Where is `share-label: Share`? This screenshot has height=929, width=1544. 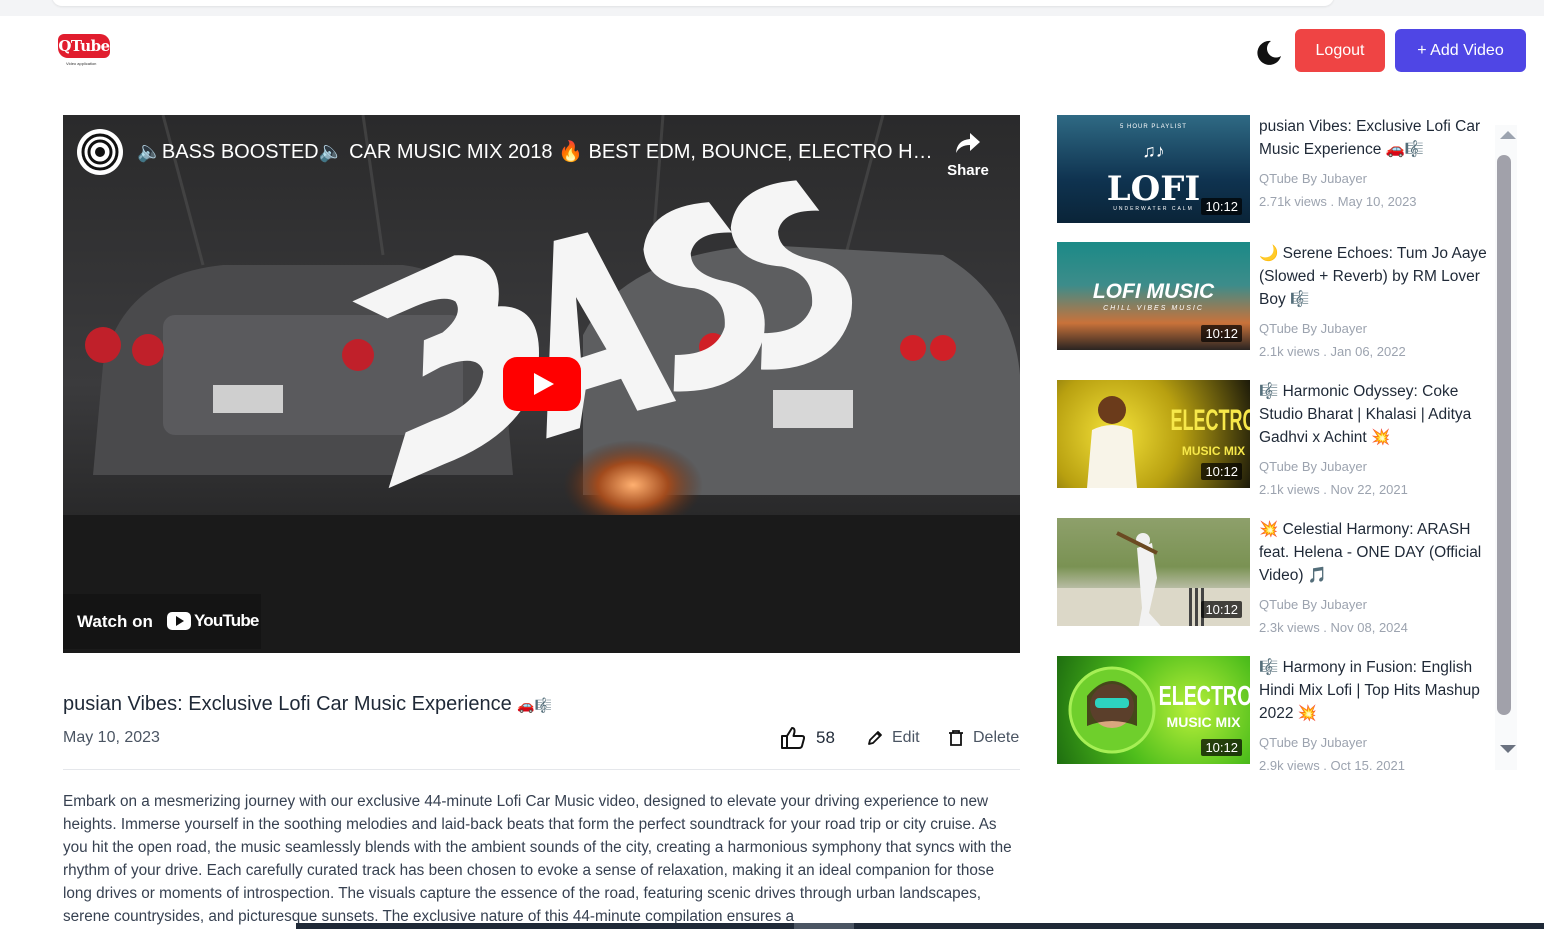
share-label: Share is located at coordinates (968, 170).